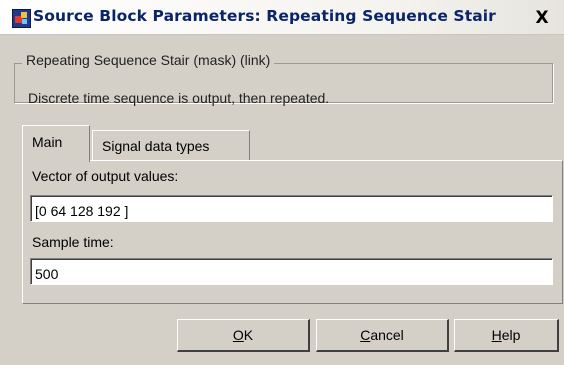 The height and width of the screenshot is (365, 564). What do you see at coordinates (506, 335) in the screenshot?
I see `help-button: Help` at bounding box center [506, 335].